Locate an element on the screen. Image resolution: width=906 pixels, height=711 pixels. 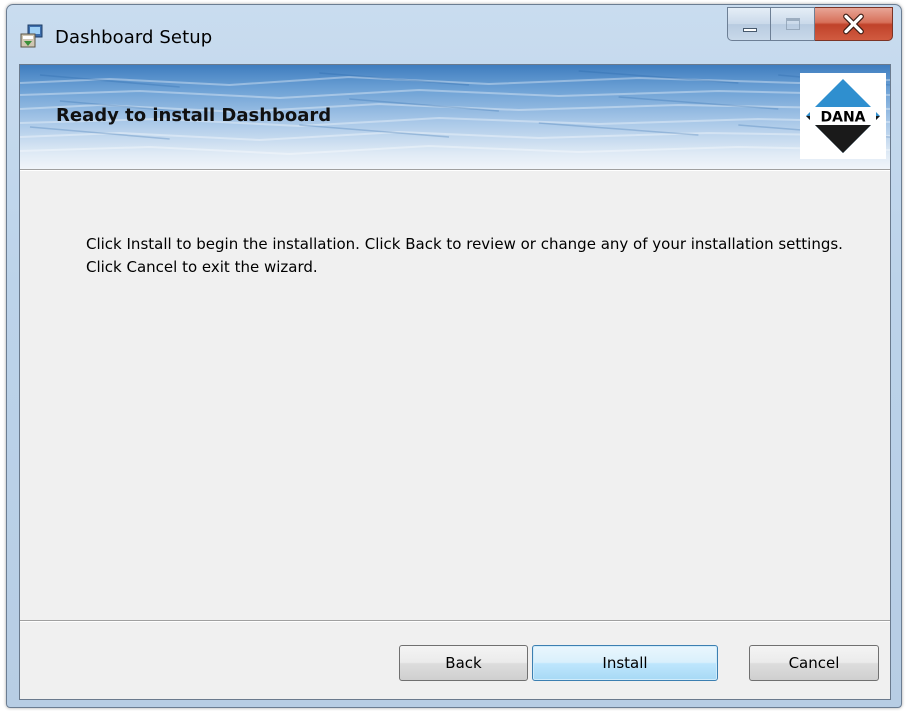
dana-logo: DANA is located at coordinates (843, 116).